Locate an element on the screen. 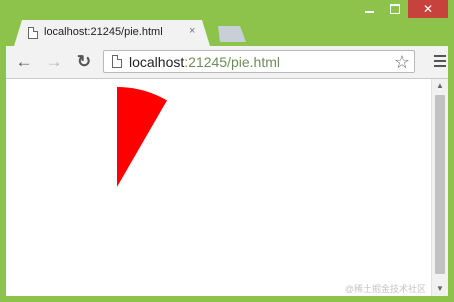  reload-icon: ↻ is located at coordinates (84, 61).